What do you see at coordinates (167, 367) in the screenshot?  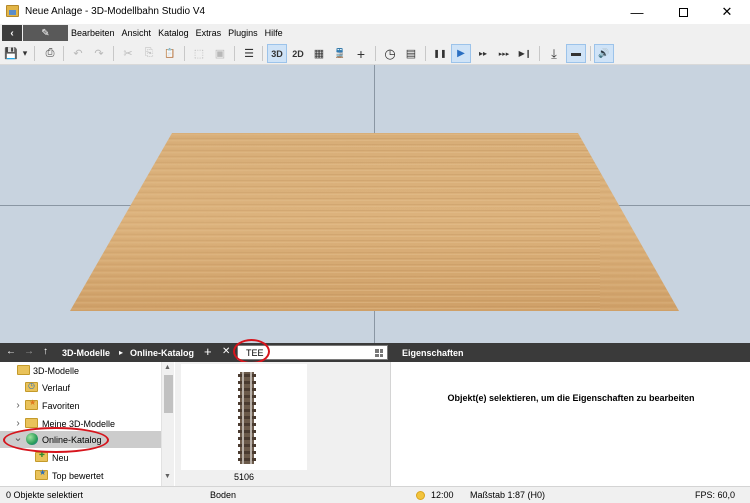 I see `scroll-up-icon: ▲` at bounding box center [167, 367].